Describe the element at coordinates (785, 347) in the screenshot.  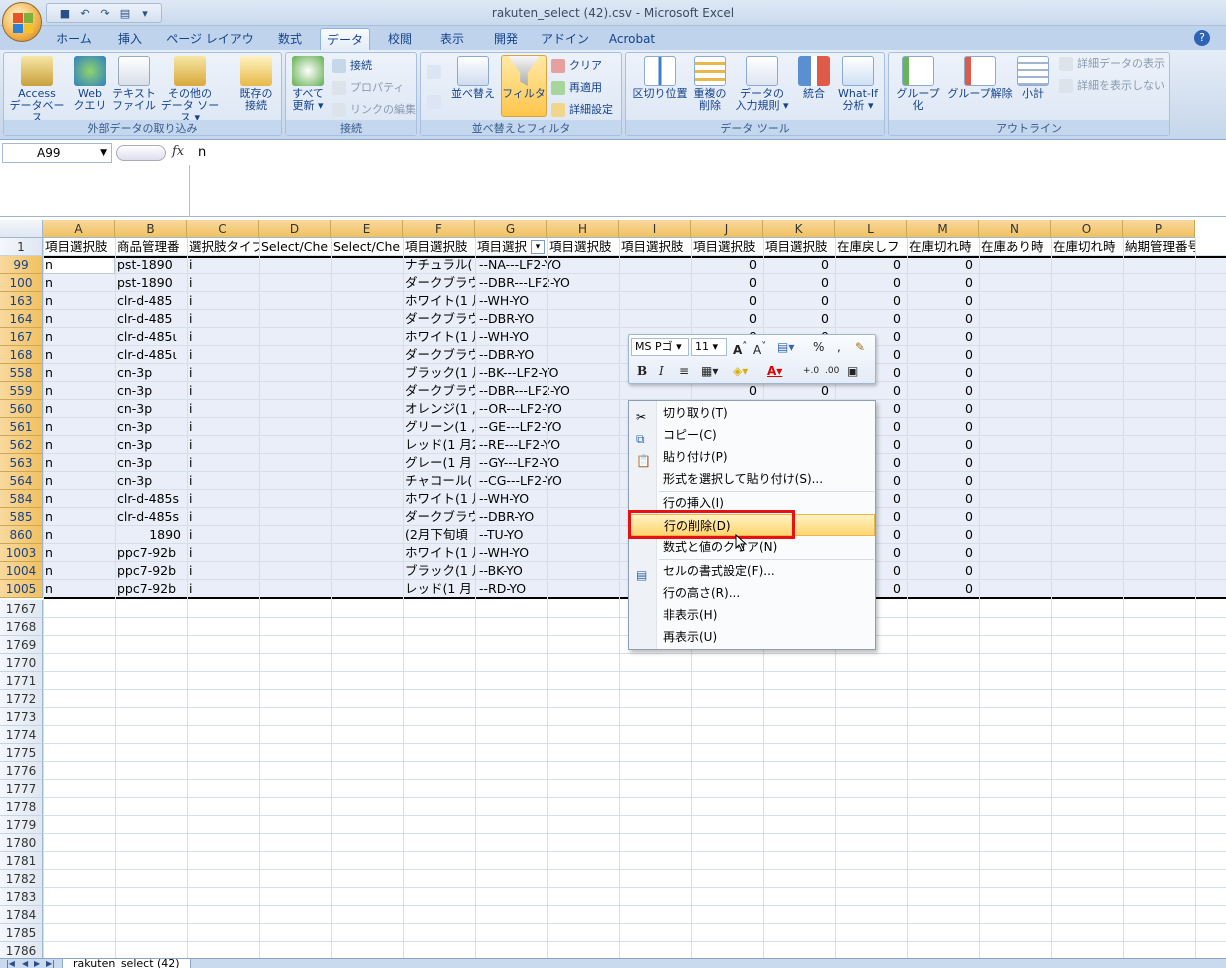
I see `currency-format-icon: ▤▾` at that location.